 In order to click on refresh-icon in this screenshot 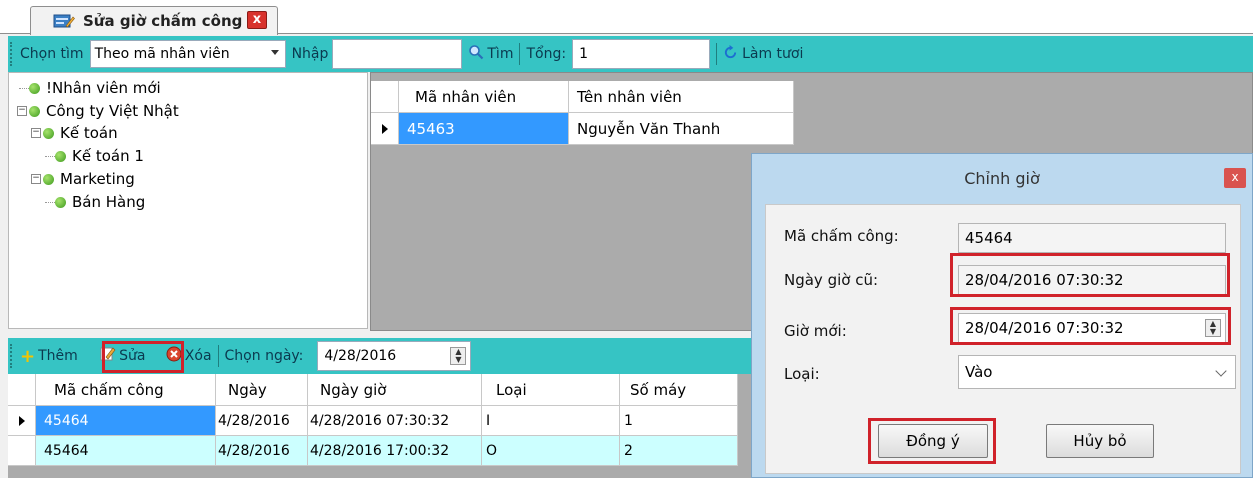, I will do `click(730, 54)`.